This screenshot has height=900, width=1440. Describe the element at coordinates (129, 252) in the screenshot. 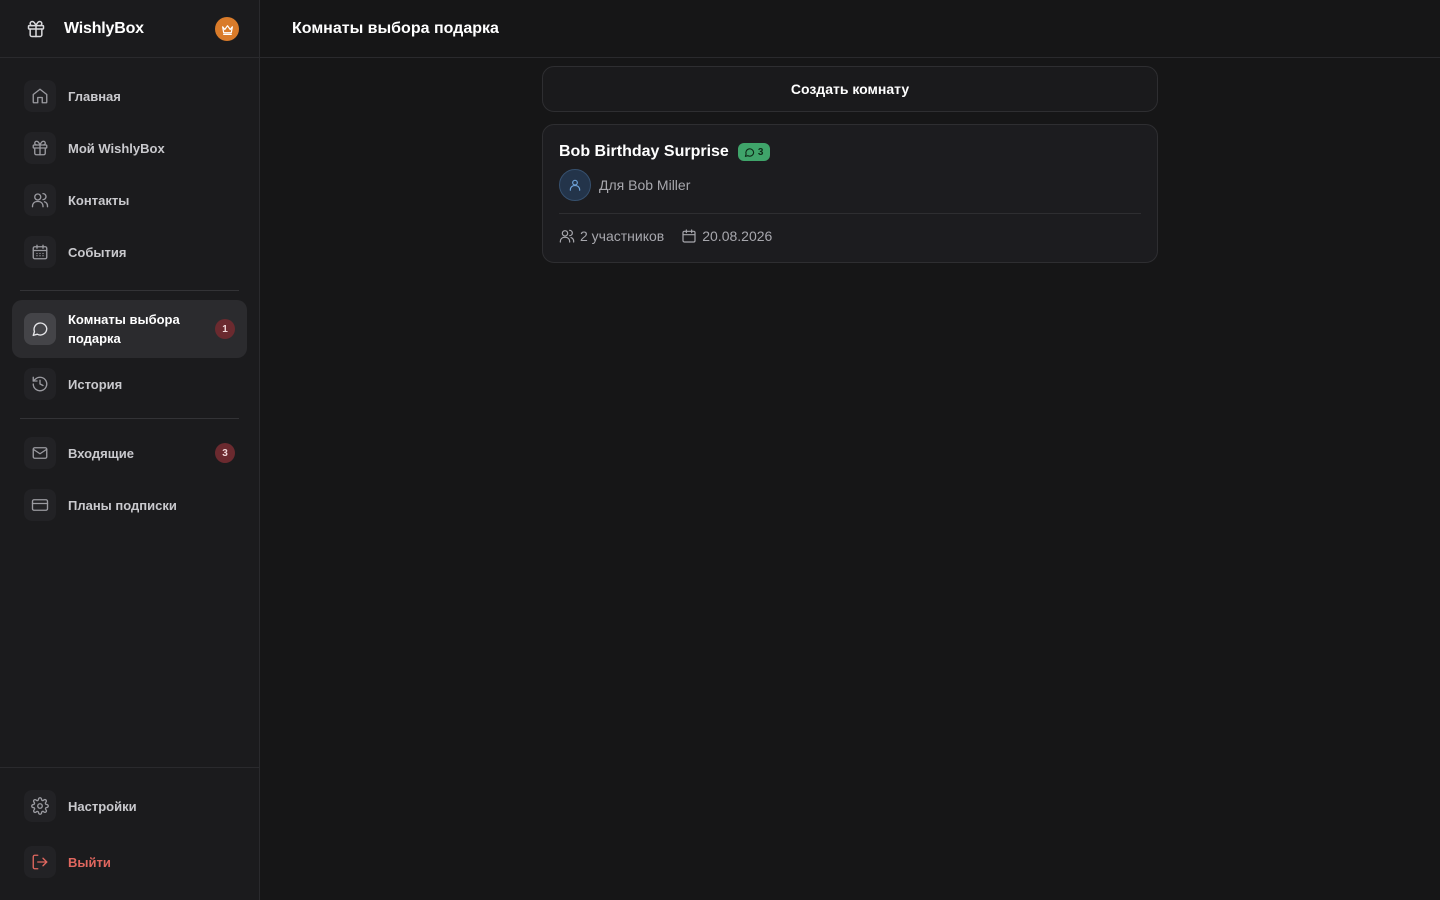

I see `sidebar-item-events: События` at that location.